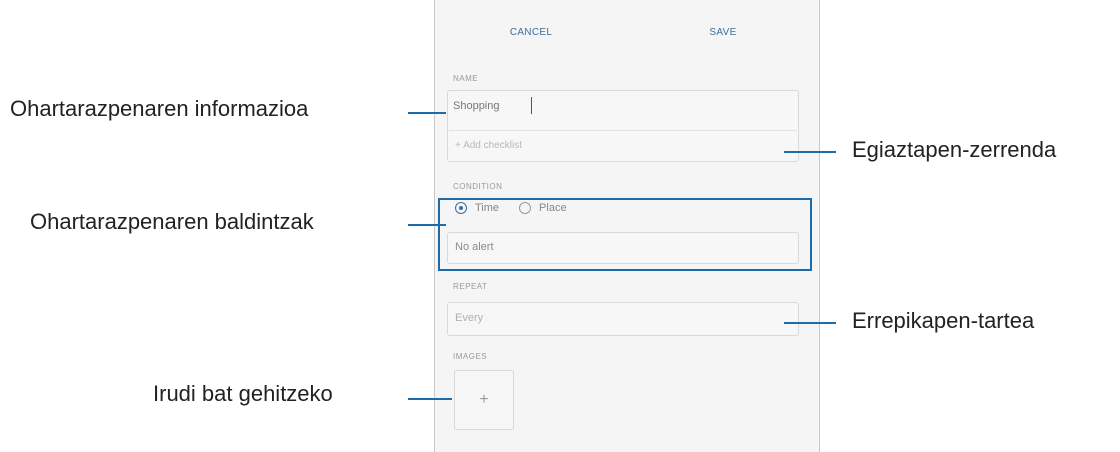  Describe the element at coordinates (469, 318) in the screenshot. I see `repeat-value: Every` at that location.